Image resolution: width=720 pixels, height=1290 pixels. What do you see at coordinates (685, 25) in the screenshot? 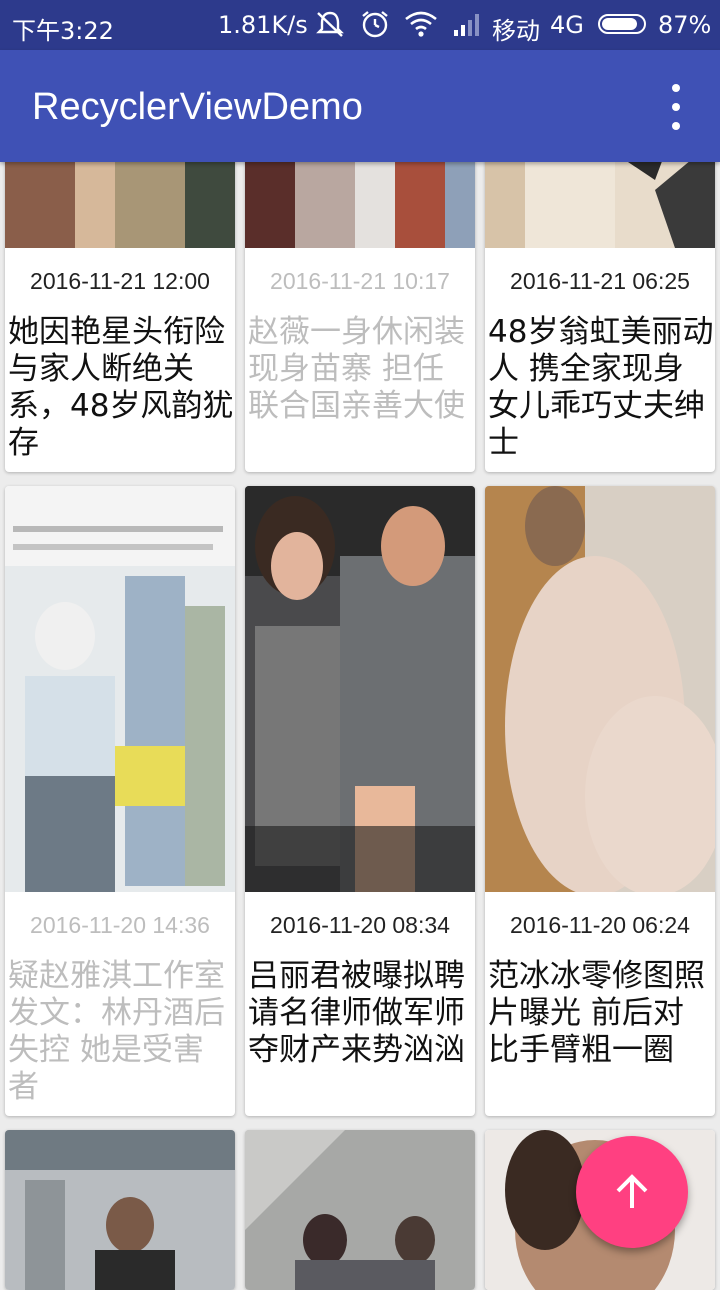
I see `battery-percent: 87%` at bounding box center [685, 25].